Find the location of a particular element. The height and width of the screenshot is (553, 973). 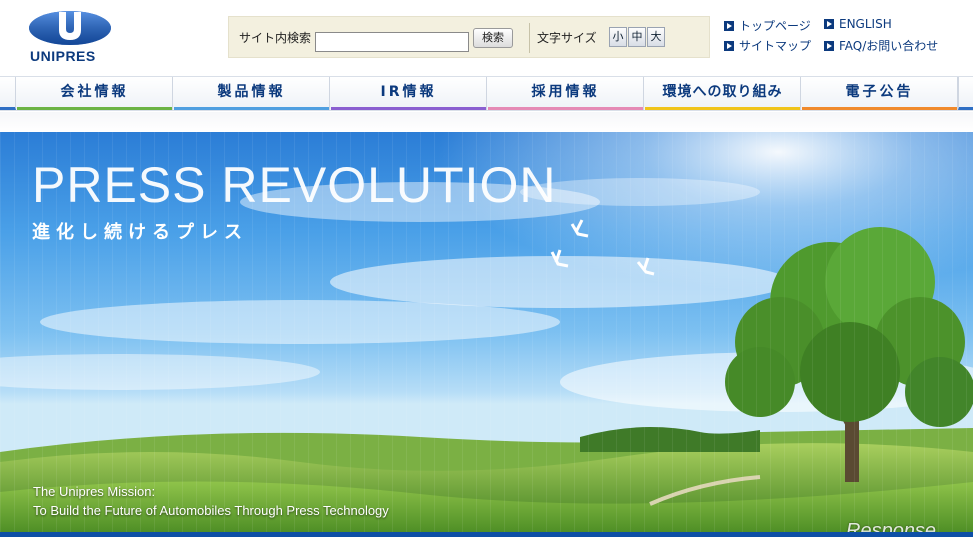

nav-label: 会社情報 is located at coordinates (94, 92).